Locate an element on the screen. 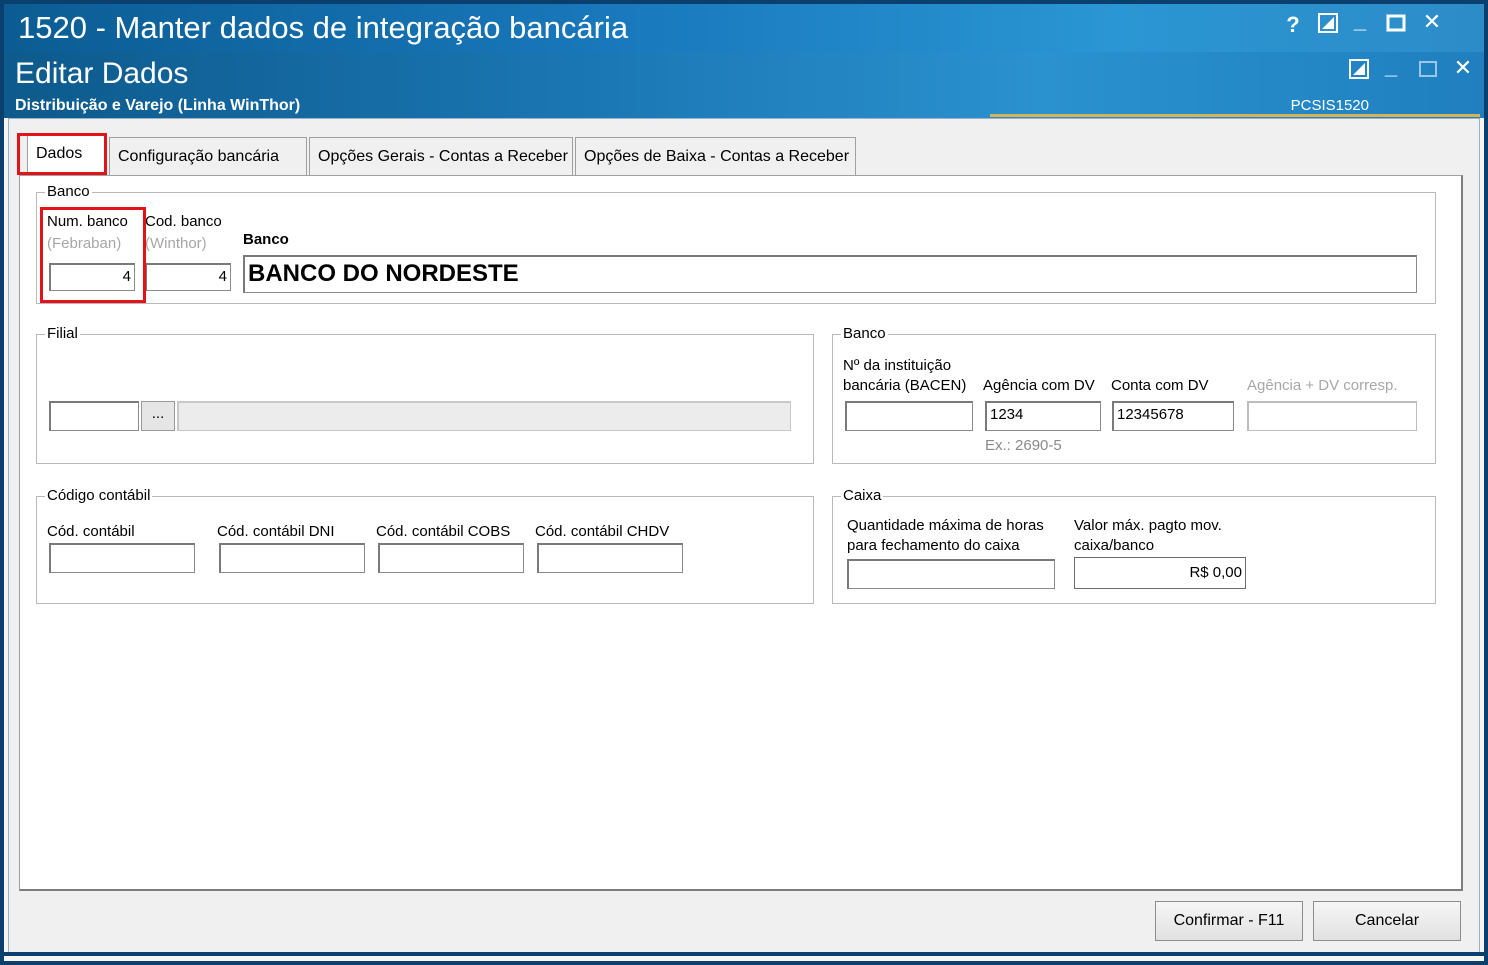  horas-fechamento-input is located at coordinates (951, 574).